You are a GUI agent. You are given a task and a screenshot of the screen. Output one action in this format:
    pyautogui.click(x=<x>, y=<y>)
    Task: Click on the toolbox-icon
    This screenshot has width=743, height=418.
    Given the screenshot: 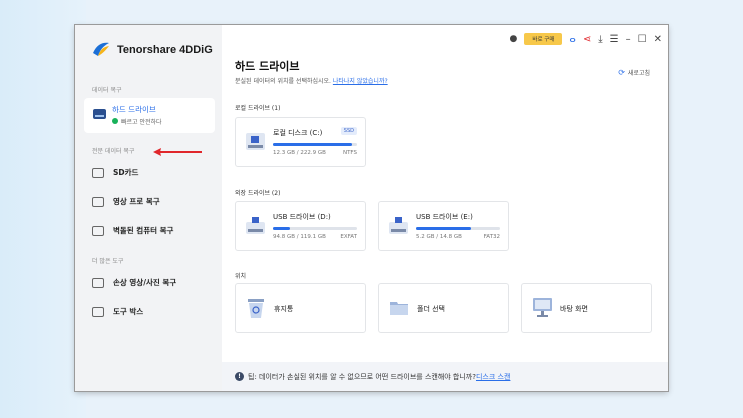 What is the action you would take?
    pyautogui.click(x=98, y=311)
    